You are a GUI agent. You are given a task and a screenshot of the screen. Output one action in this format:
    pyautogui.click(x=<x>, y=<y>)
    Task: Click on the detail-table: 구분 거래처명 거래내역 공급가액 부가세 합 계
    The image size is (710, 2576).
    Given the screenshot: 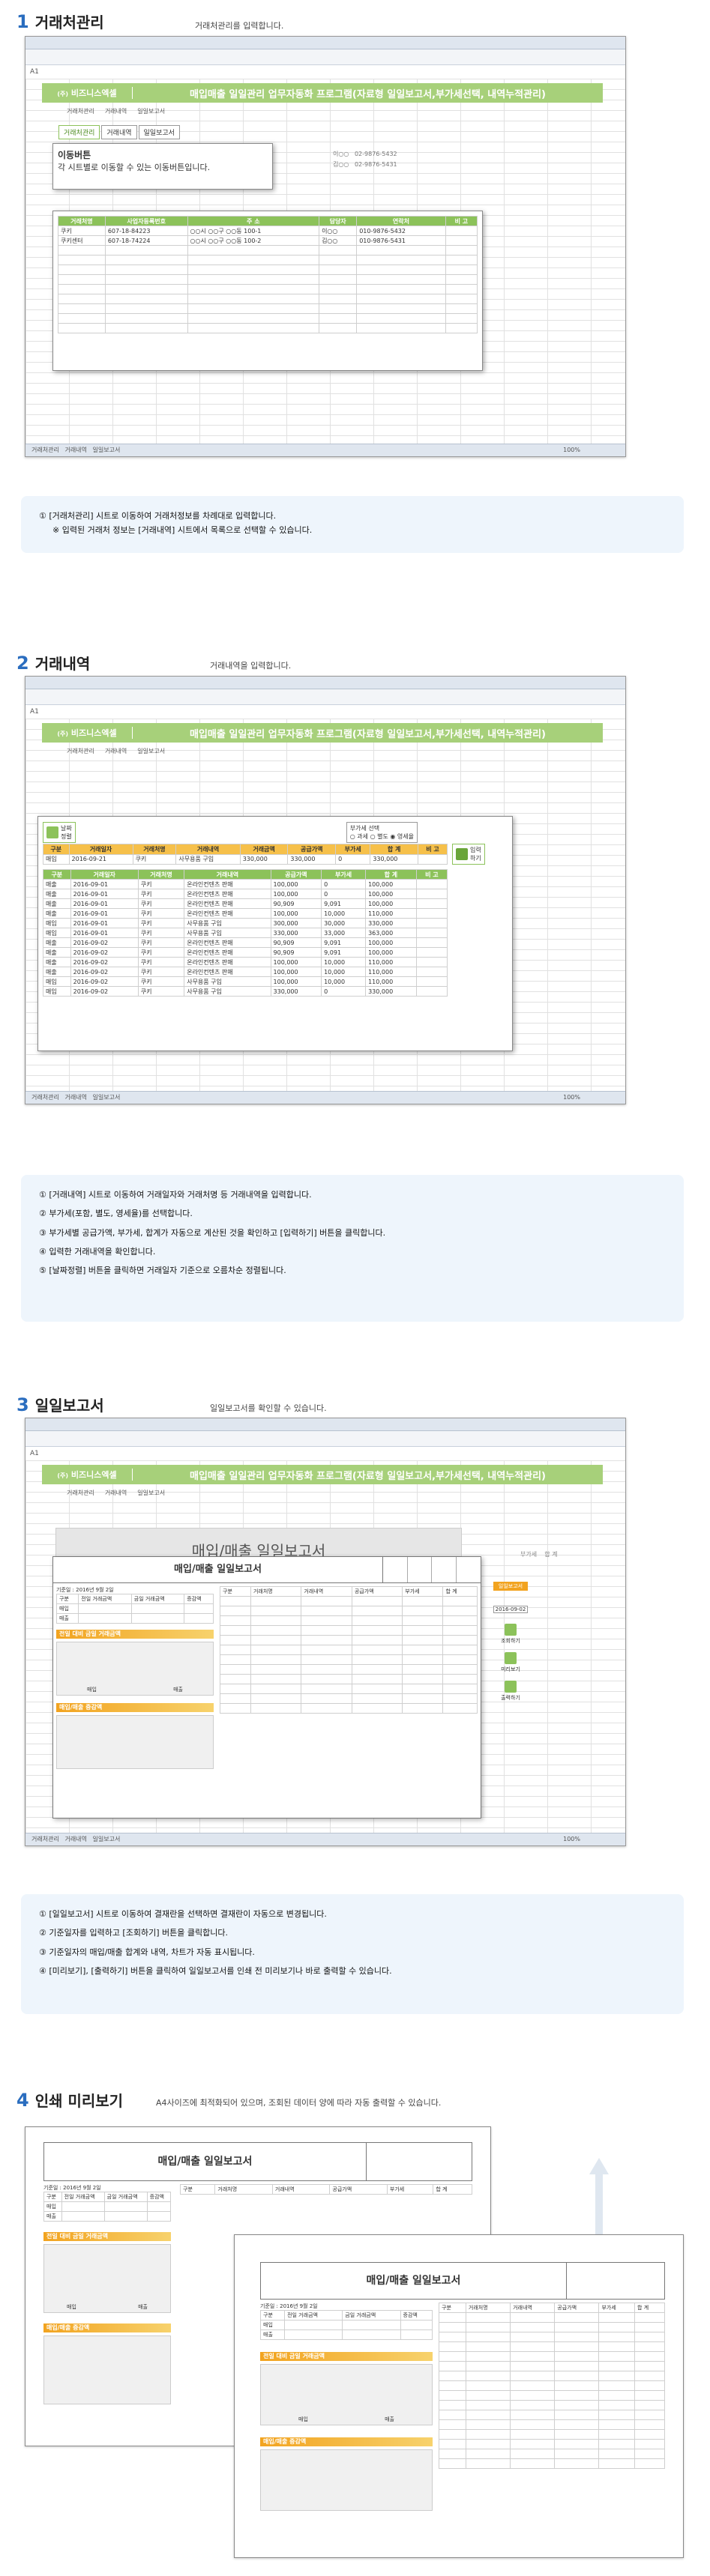 What is the action you would take?
    pyautogui.click(x=325, y=2189)
    